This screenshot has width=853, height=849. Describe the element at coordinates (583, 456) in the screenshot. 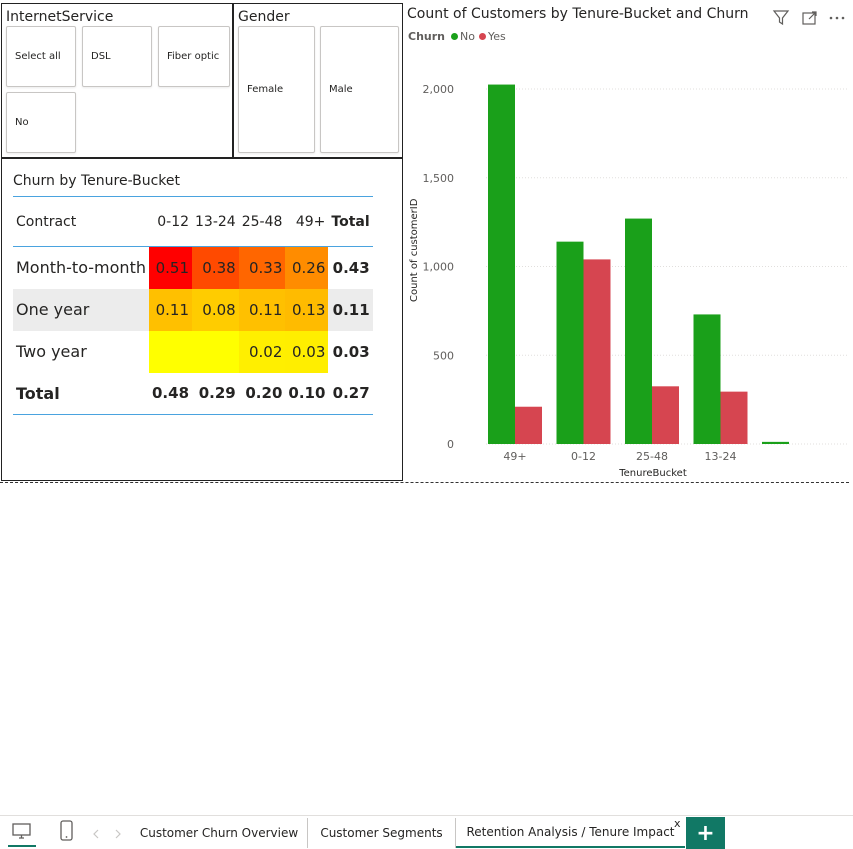

I see `x-tick-label: 0-12` at that location.